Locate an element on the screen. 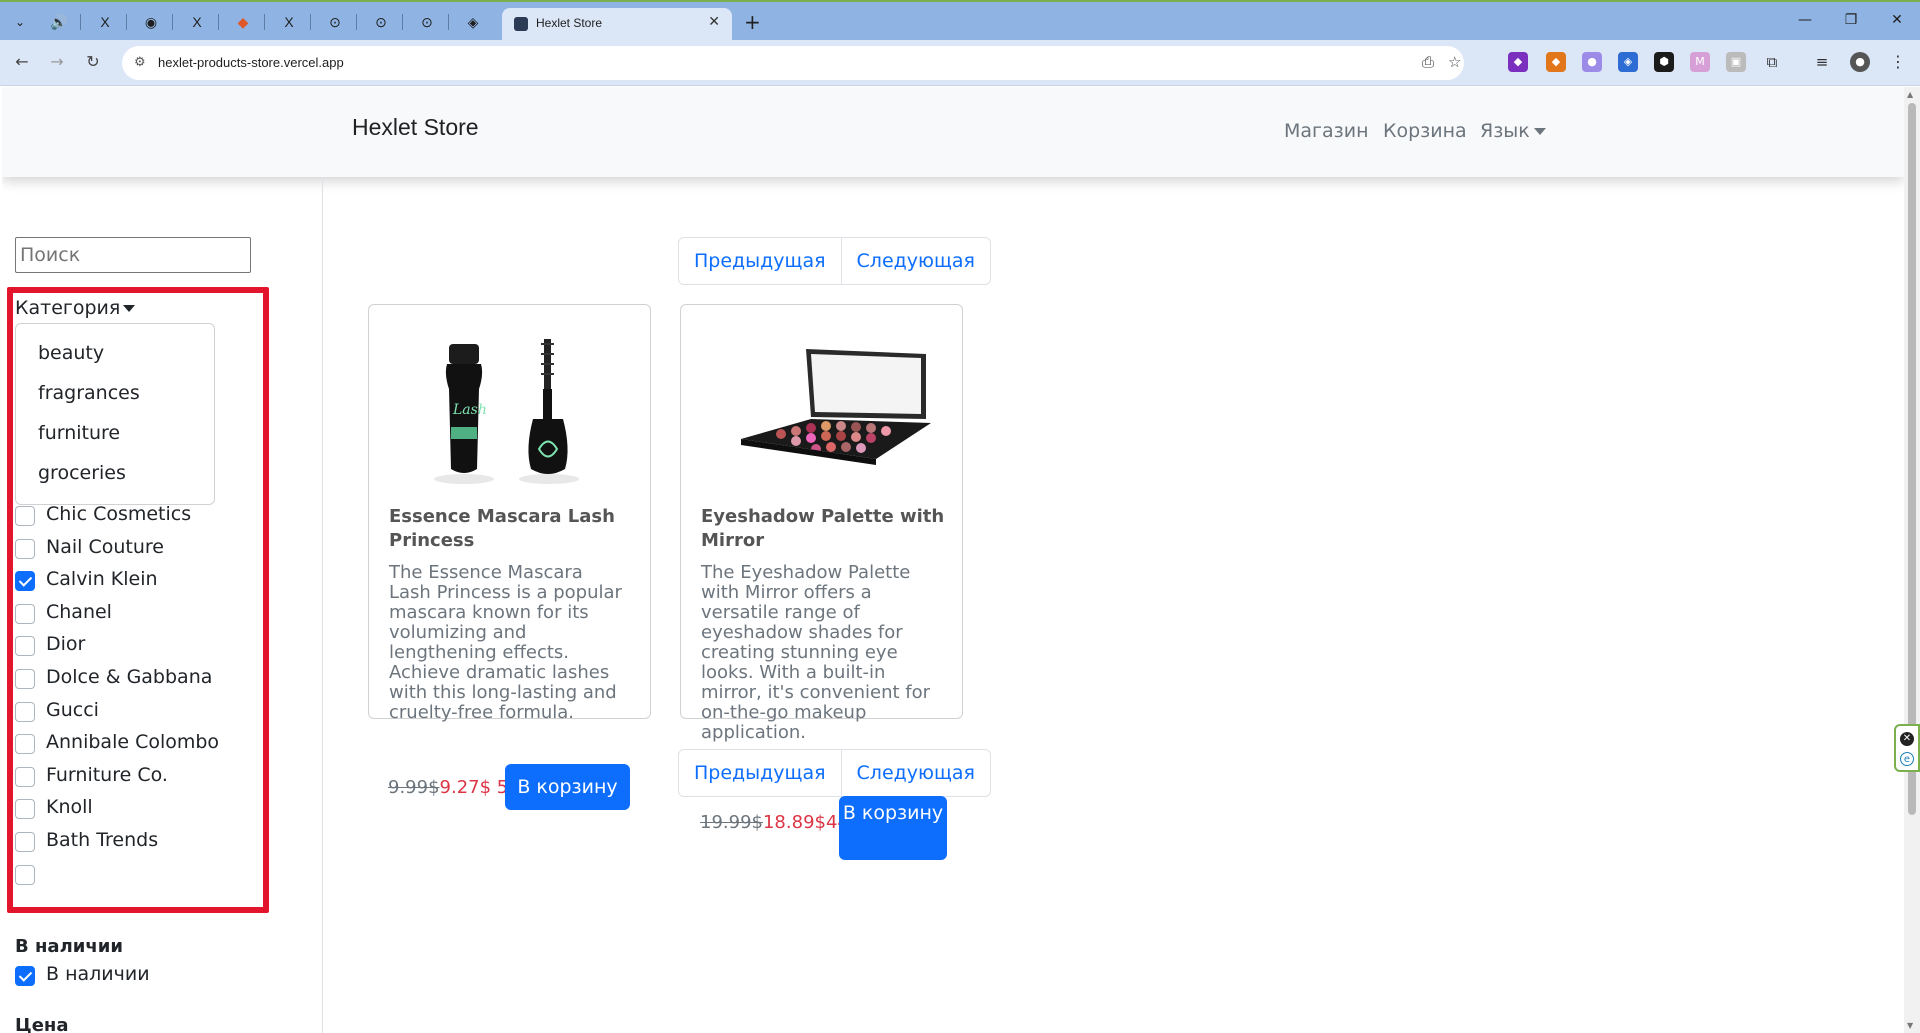  scrollbar-thumb is located at coordinates (1912, 459).